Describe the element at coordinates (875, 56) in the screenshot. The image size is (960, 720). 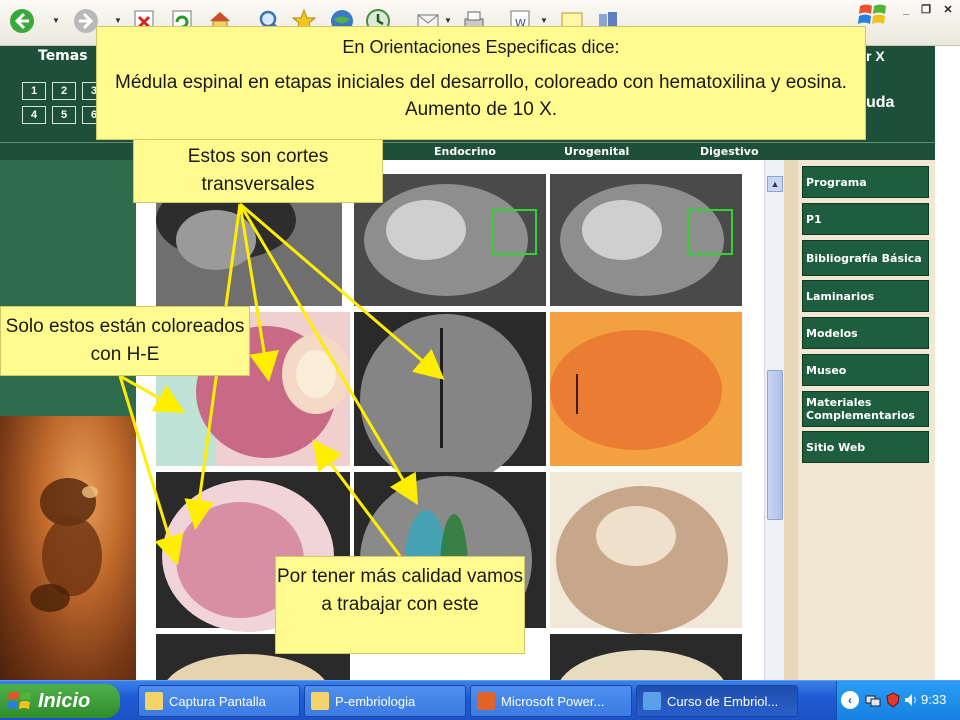
I see `header-right-text: r X` at that location.